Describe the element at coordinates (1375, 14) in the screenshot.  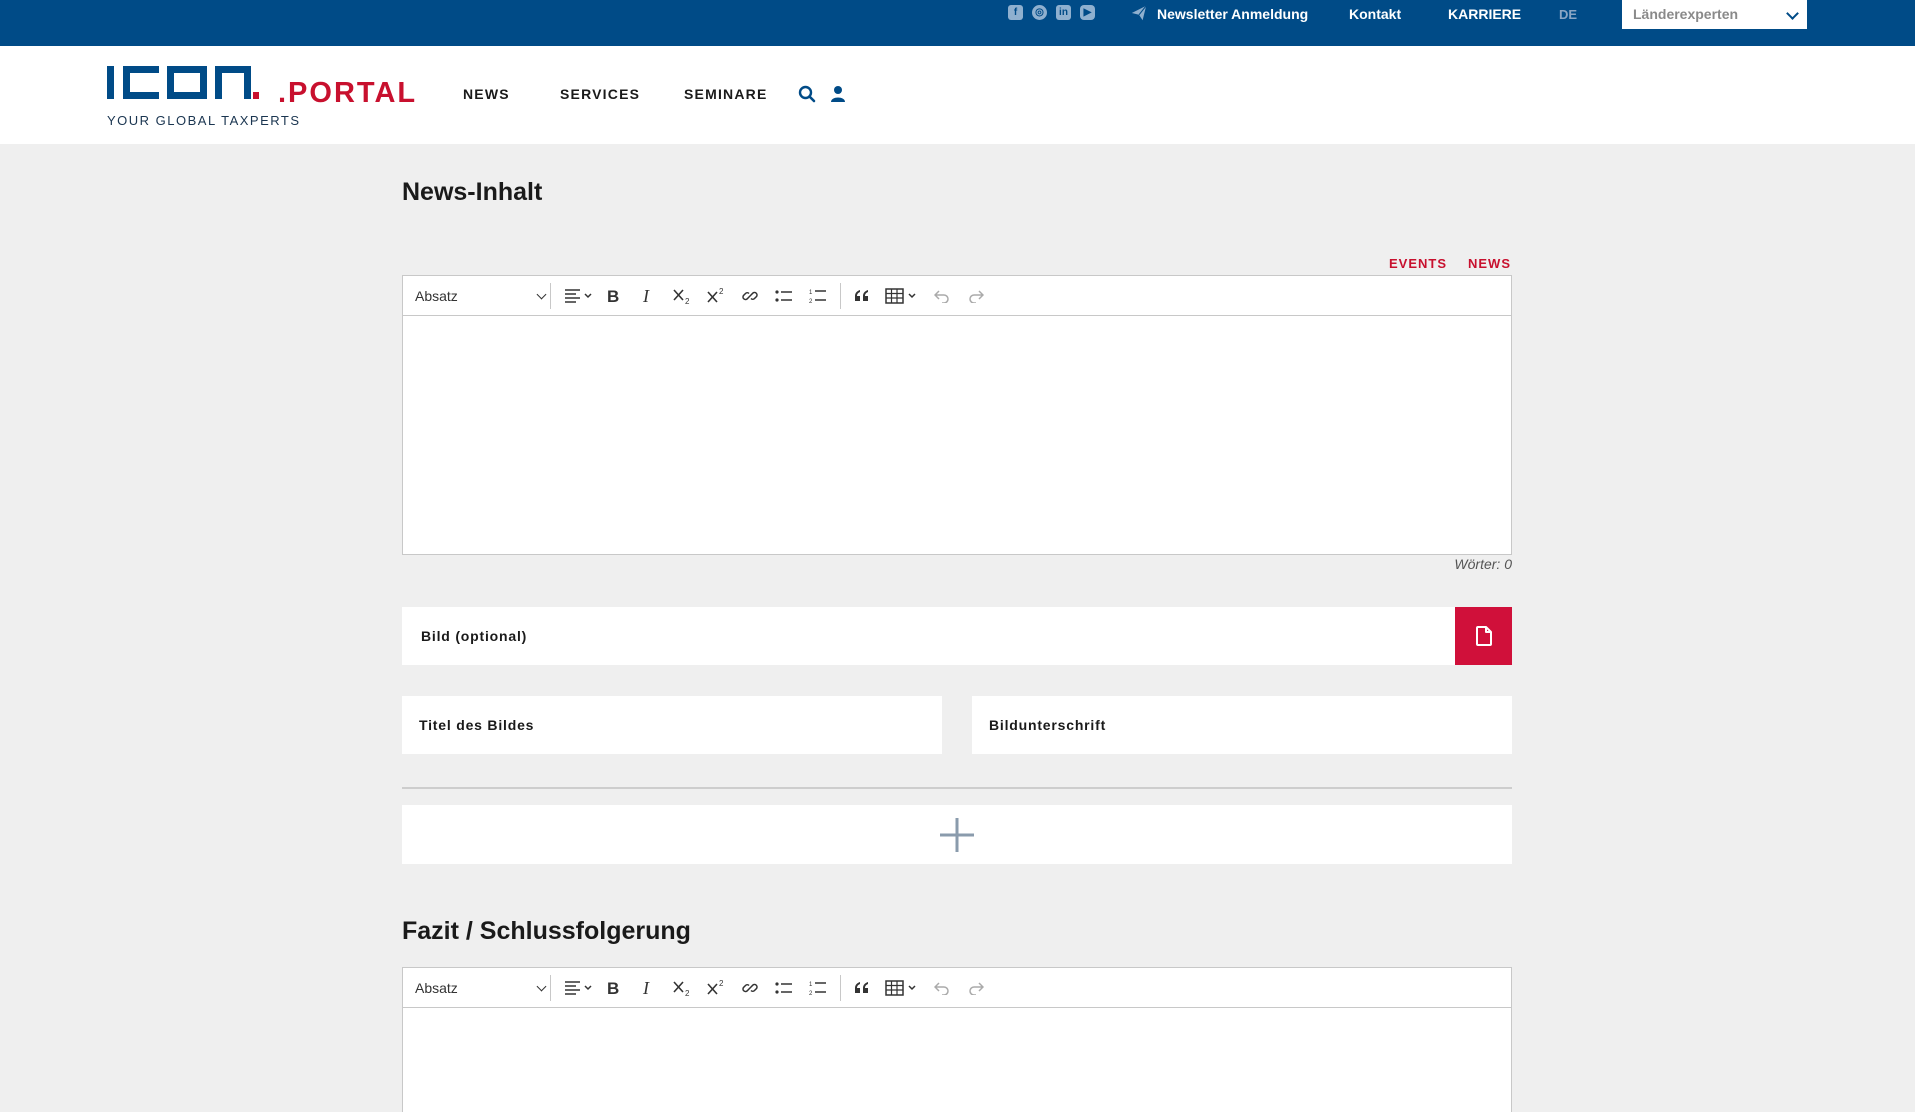
I see `kontakt-link: Kontakt` at that location.